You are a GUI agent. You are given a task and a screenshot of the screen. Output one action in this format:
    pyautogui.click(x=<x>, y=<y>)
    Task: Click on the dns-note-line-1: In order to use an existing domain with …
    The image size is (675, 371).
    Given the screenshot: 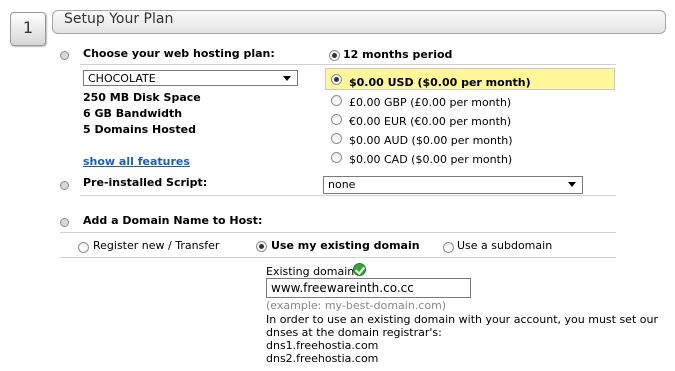 What is the action you would take?
    pyautogui.click(x=462, y=319)
    